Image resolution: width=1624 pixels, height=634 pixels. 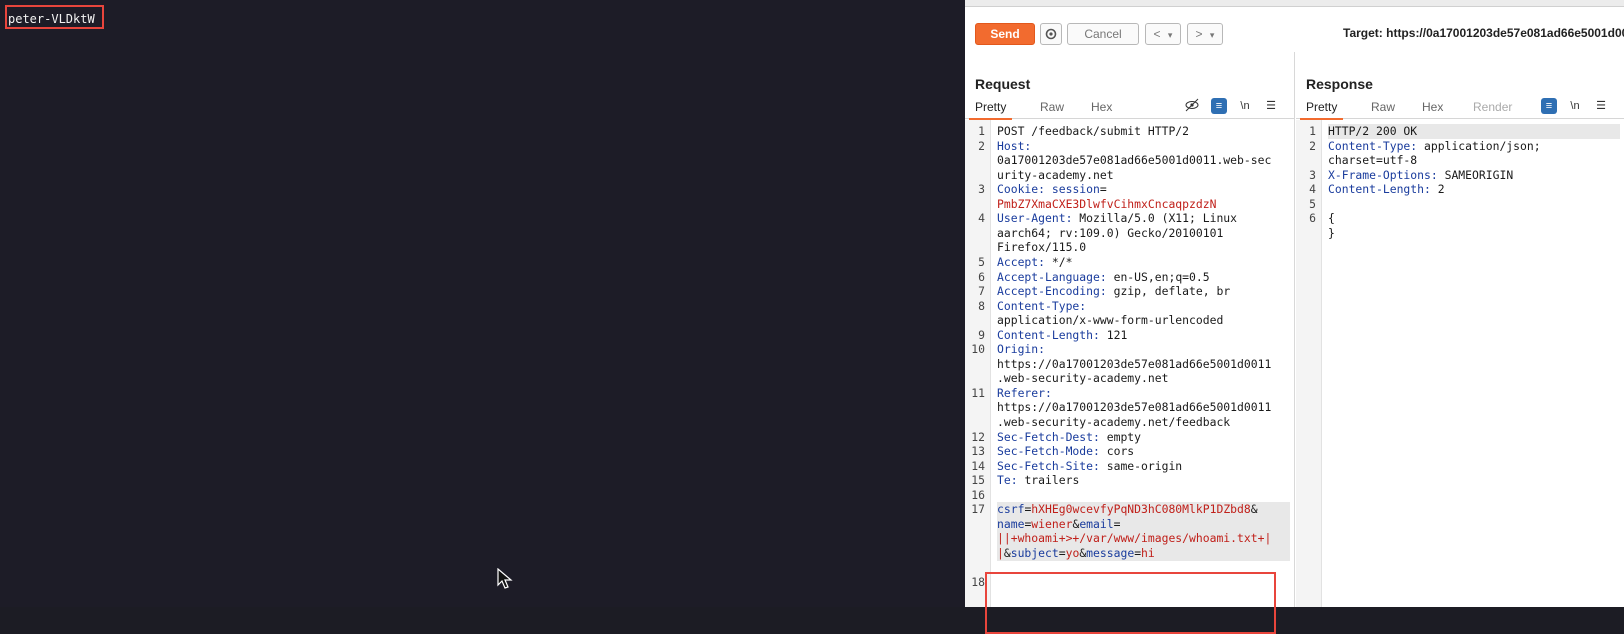 What do you see at coordinates (1110, 320) in the screenshot?
I see `code-token: application/x-www-form-urlencoded` at bounding box center [1110, 320].